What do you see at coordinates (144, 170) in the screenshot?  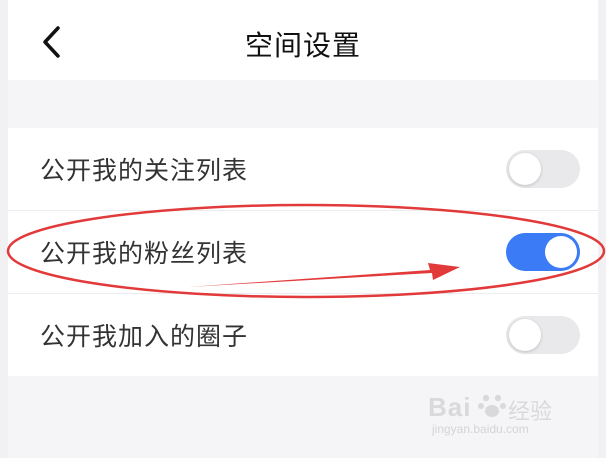 I see `setting-label: 公开我的关注列表` at bounding box center [144, 170].